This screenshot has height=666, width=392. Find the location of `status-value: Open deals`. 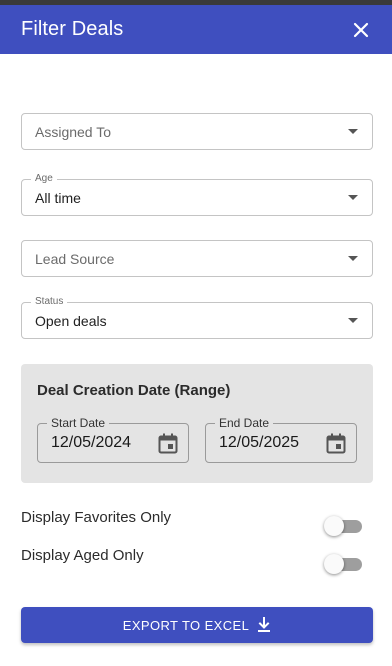

status-value: Open deals is located at coordinates (71, 320).